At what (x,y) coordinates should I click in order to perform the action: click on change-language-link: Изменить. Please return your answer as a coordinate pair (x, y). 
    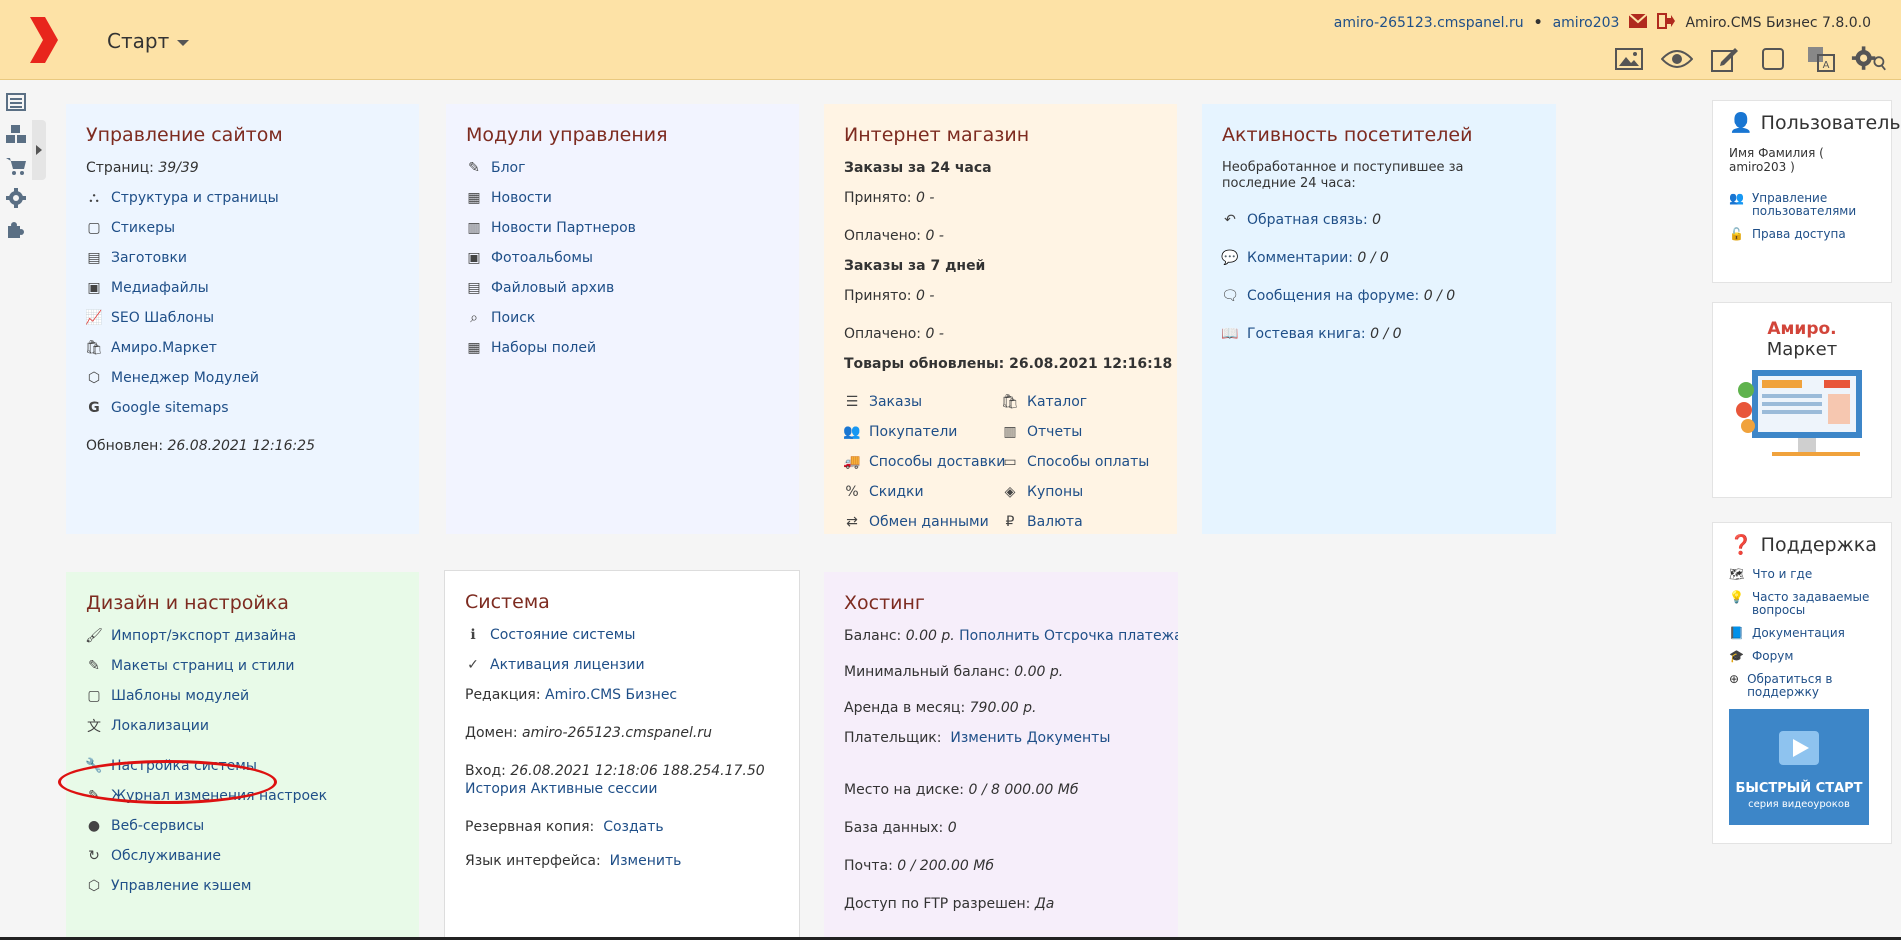
    Looking at the image, I should click on (646, 861).